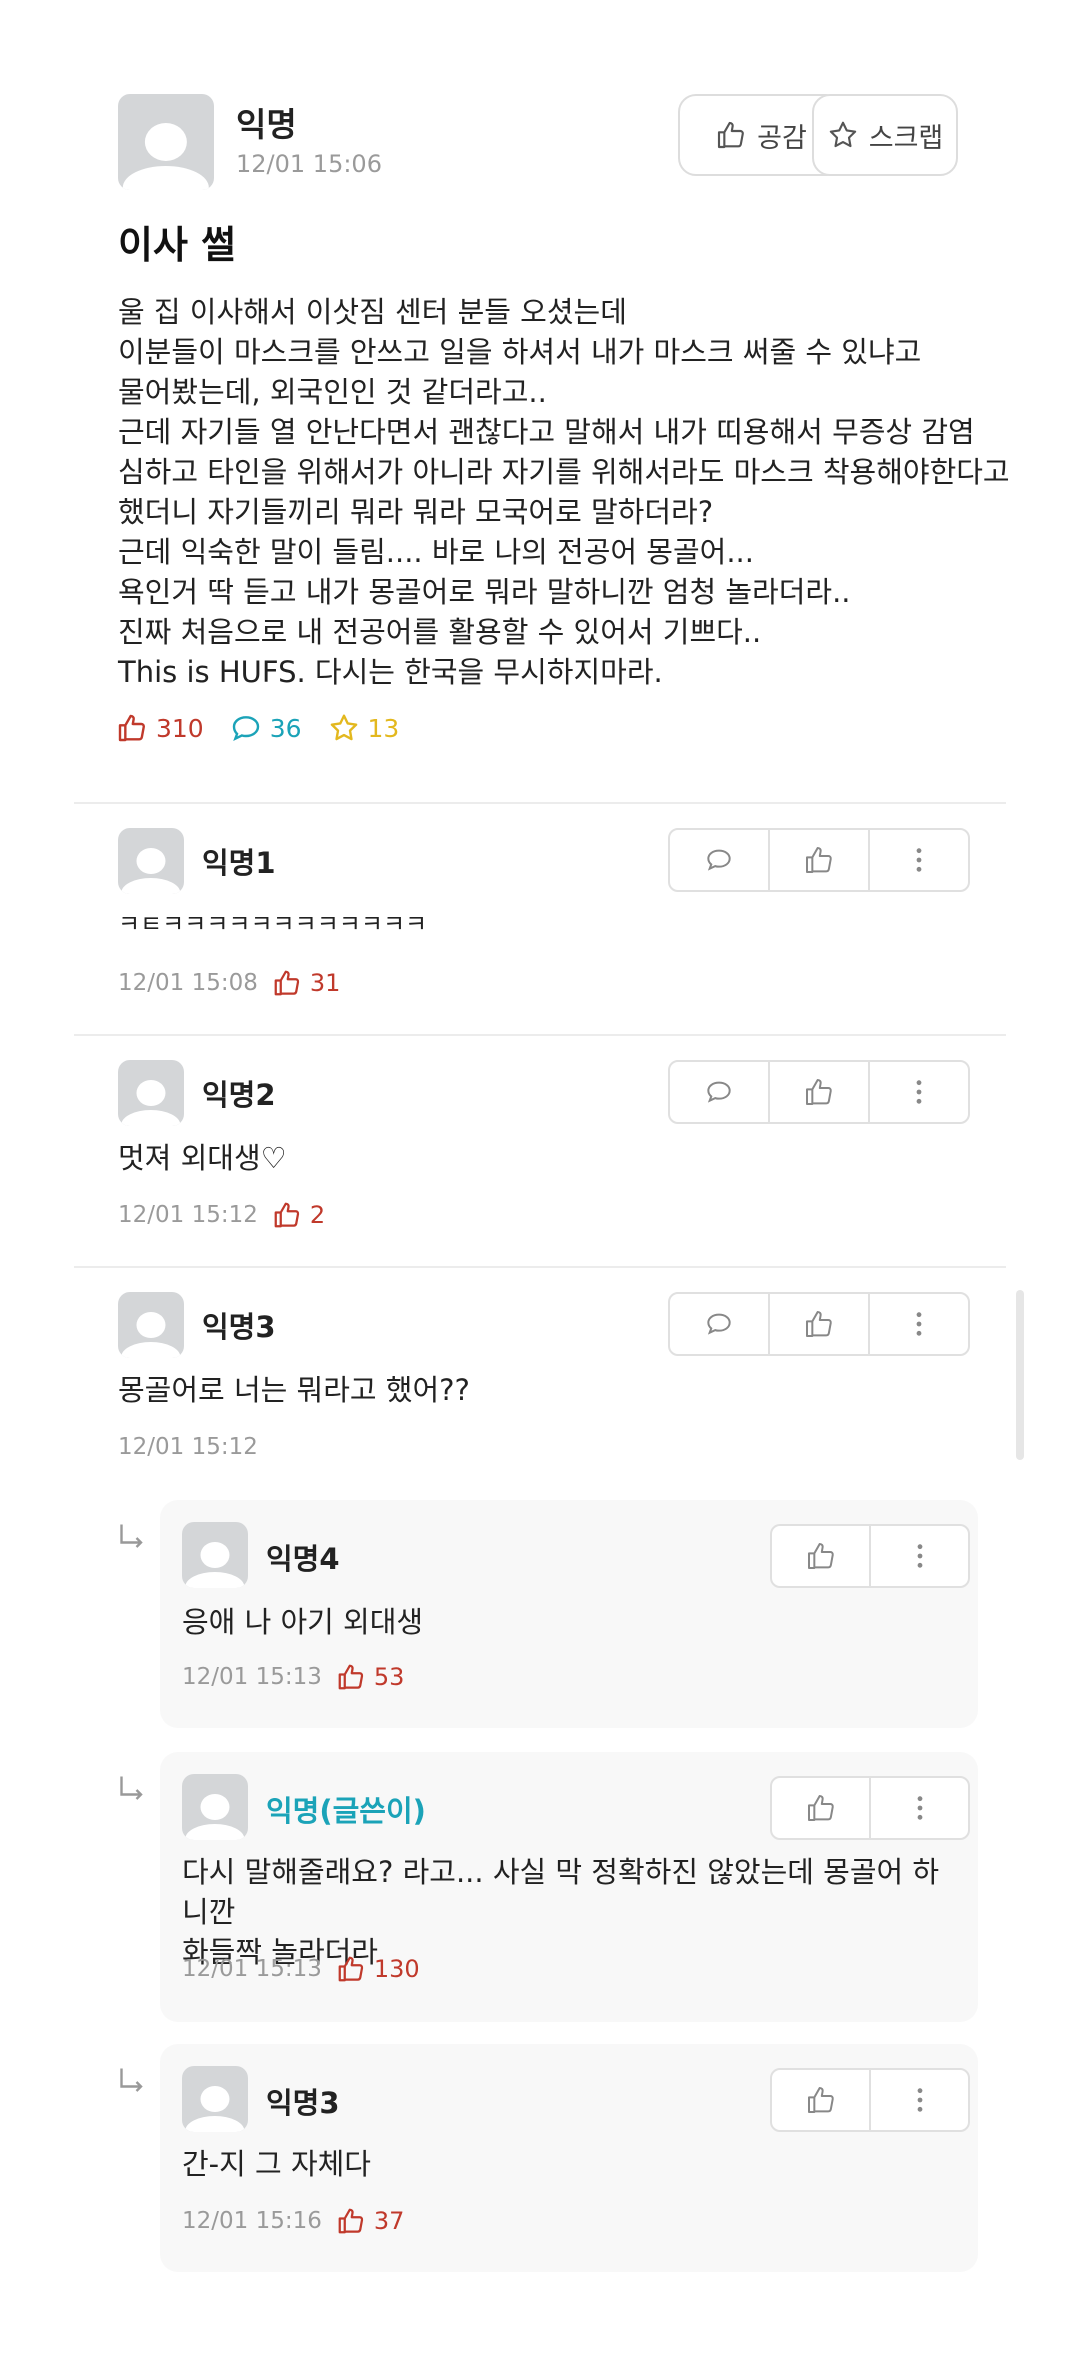  I want to click on comment-like-count: 2, so click(298, 1215).